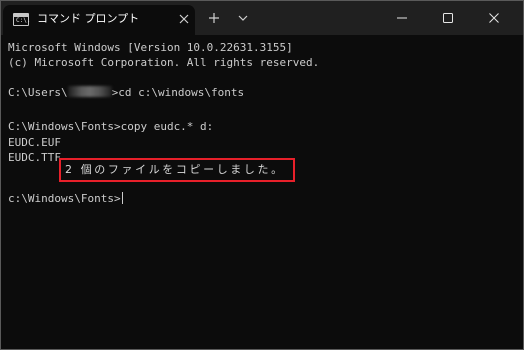 Image resolution: width=524 pixels, height=350 pixels. What do you see at coordinates (175, 169) in the screenshot?
I see `copy-result-message: 2 個のファイルをコピーしました。` at bounding box center [175, 169].